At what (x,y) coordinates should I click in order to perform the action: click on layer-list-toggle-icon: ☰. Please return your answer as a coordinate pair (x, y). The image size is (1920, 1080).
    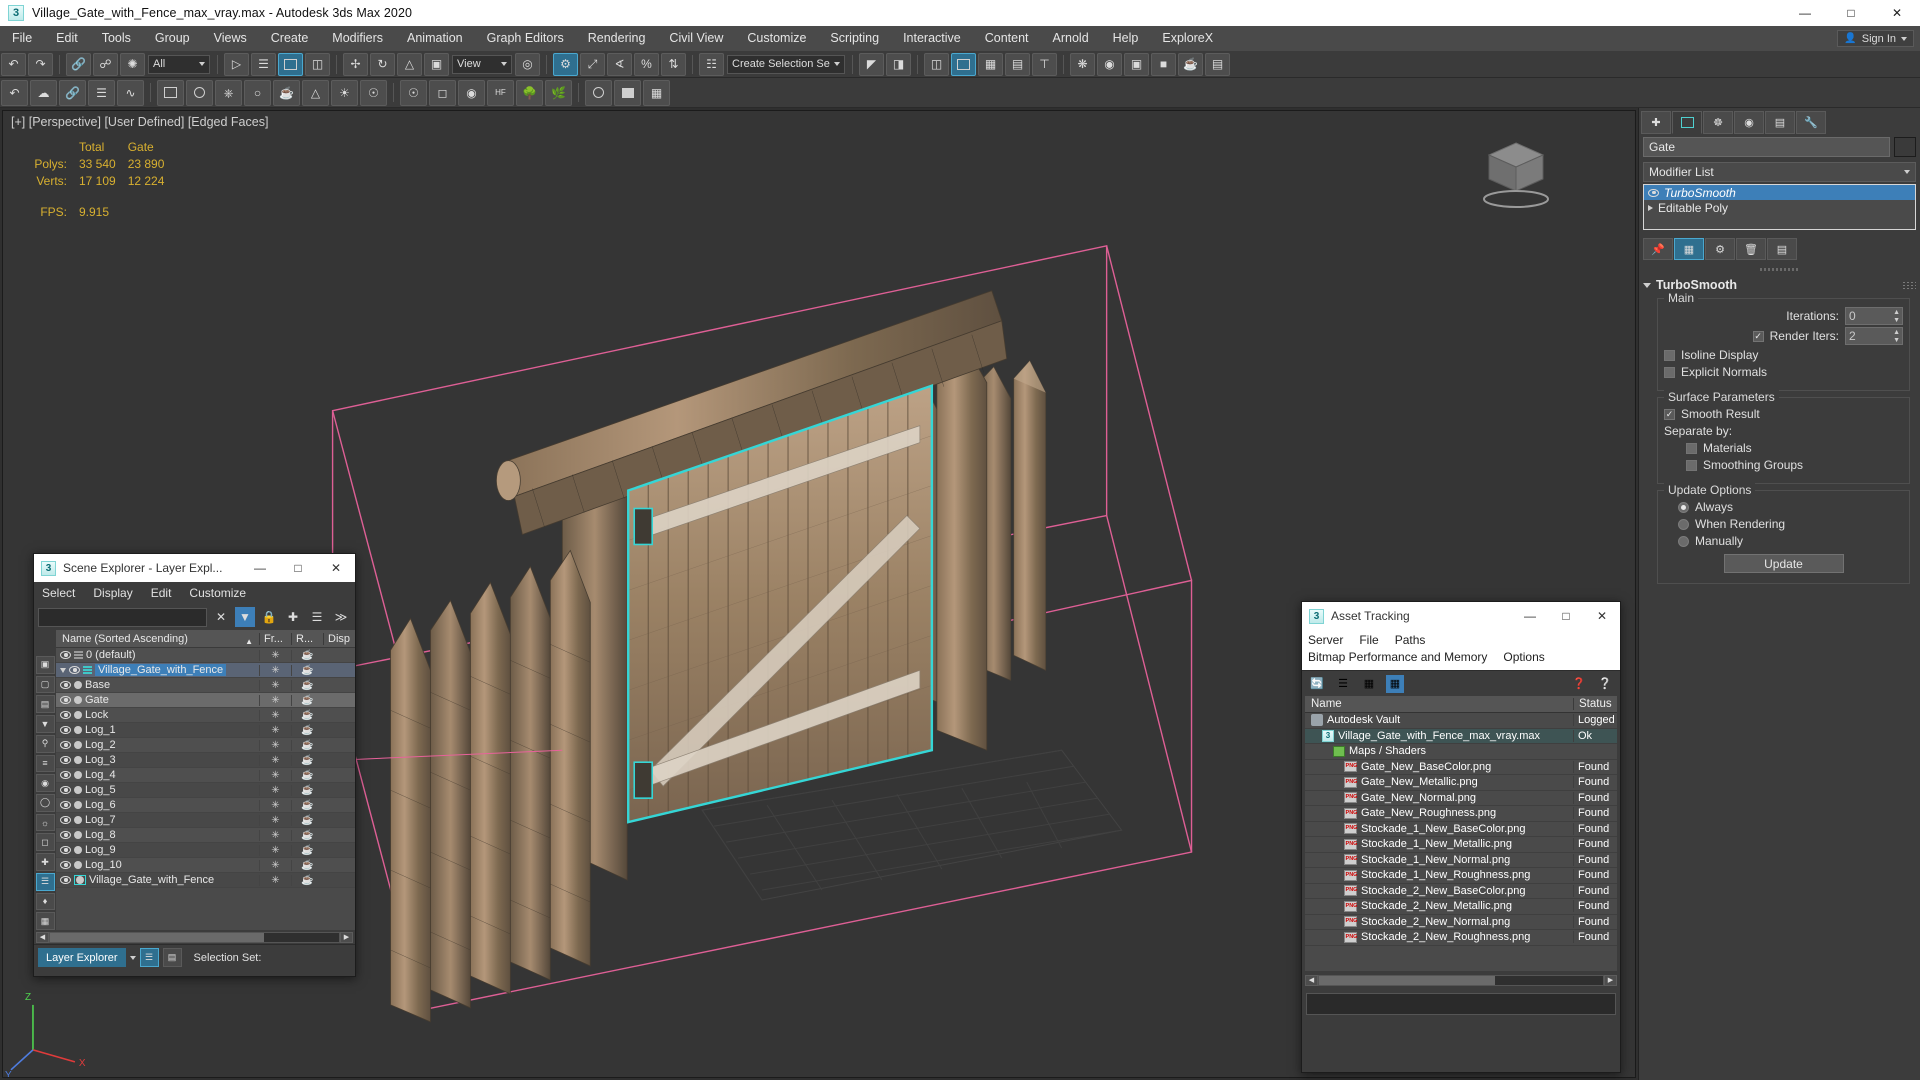
    Looking at the image, I should click on (149, 957).